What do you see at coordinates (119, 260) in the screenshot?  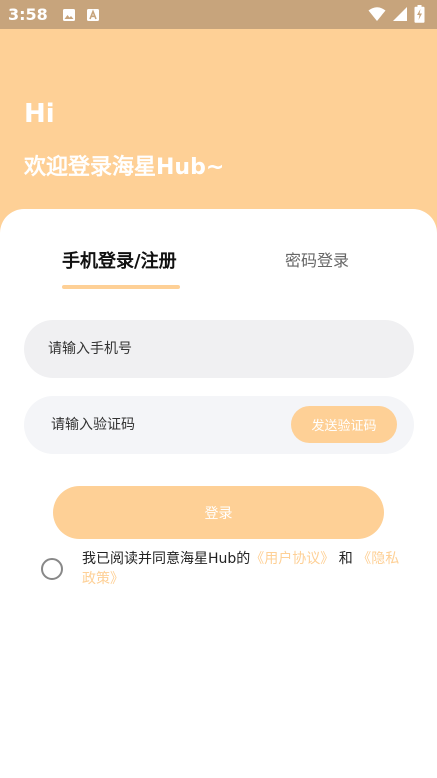 I see `tab-phone-login: 手机登录/注册` at bounding box center [119, 260].